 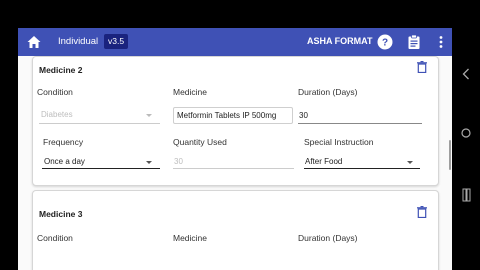 I want to click on more-vert-icon, so click(x=441, y=42).